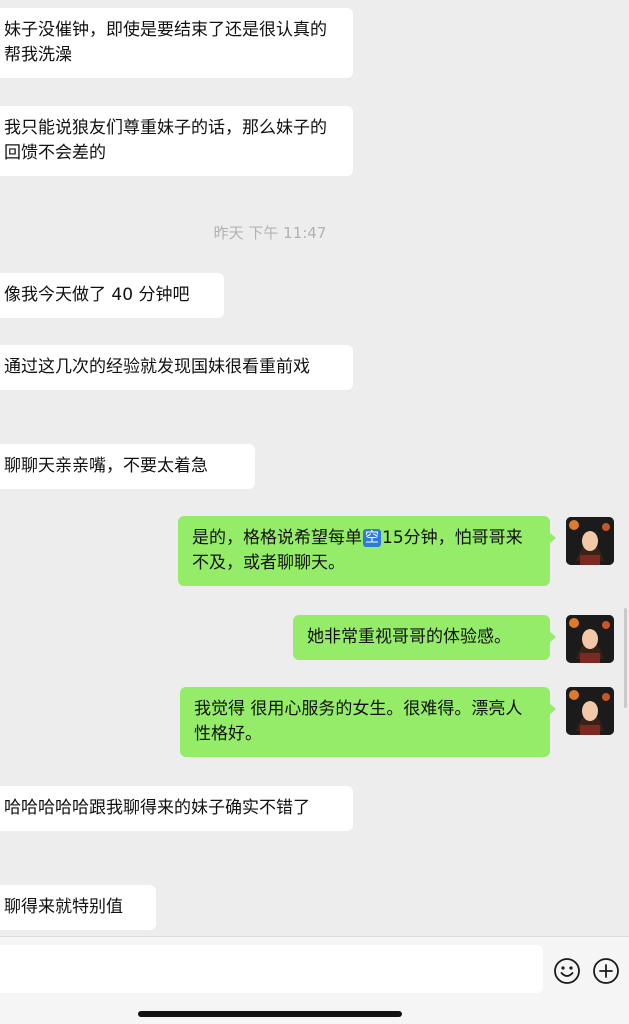 Image resolution: width=629 pixels, height=1024 pixels. I want to click on message-bubble-incoming: 我只能说狼友们尊重妹子的话，那么妹子的回馈不会差的, so click(176, 141).